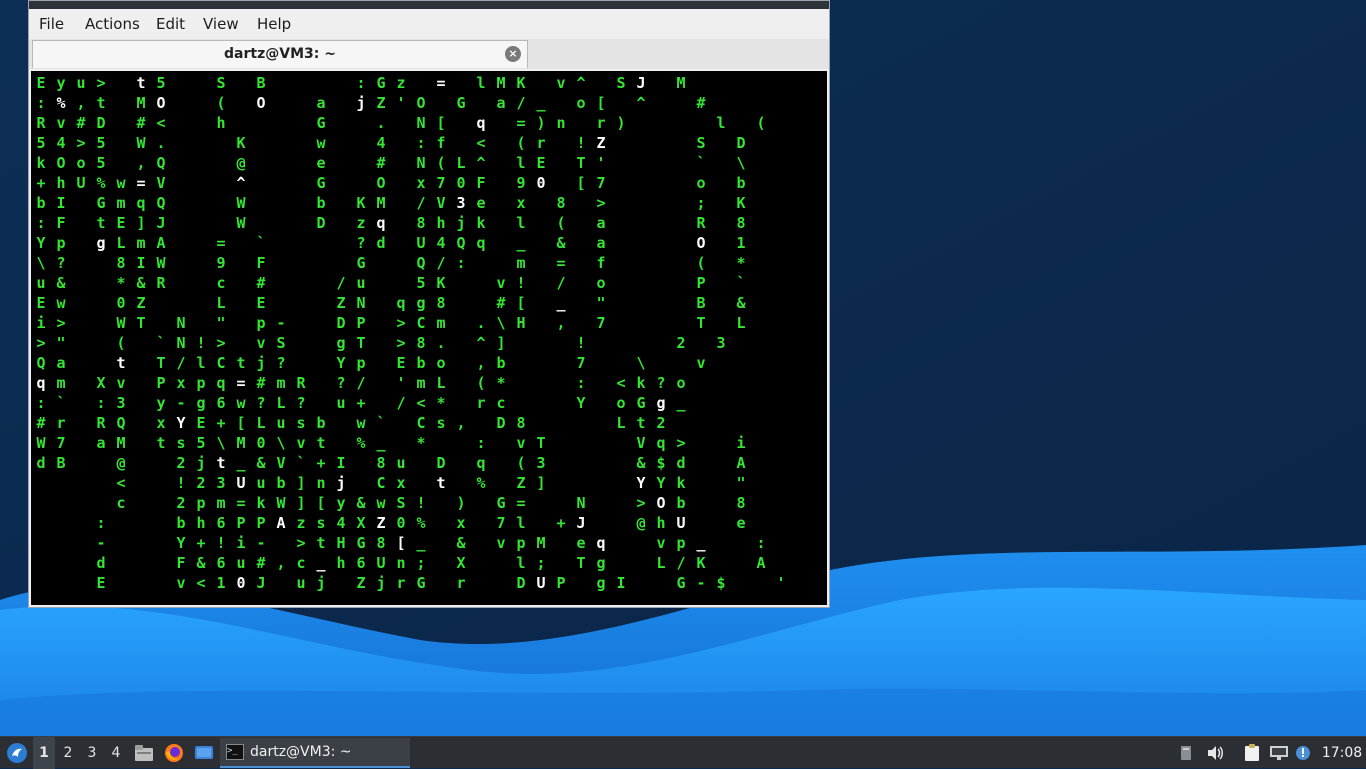 The width and height of the screenshot is (1366, 769). Describe the element at coordinates (683, 752) in the screenshot. I see `taskbar: 1 2 3 4 >_ dartz@VM3: ~ 17:08` at that location.